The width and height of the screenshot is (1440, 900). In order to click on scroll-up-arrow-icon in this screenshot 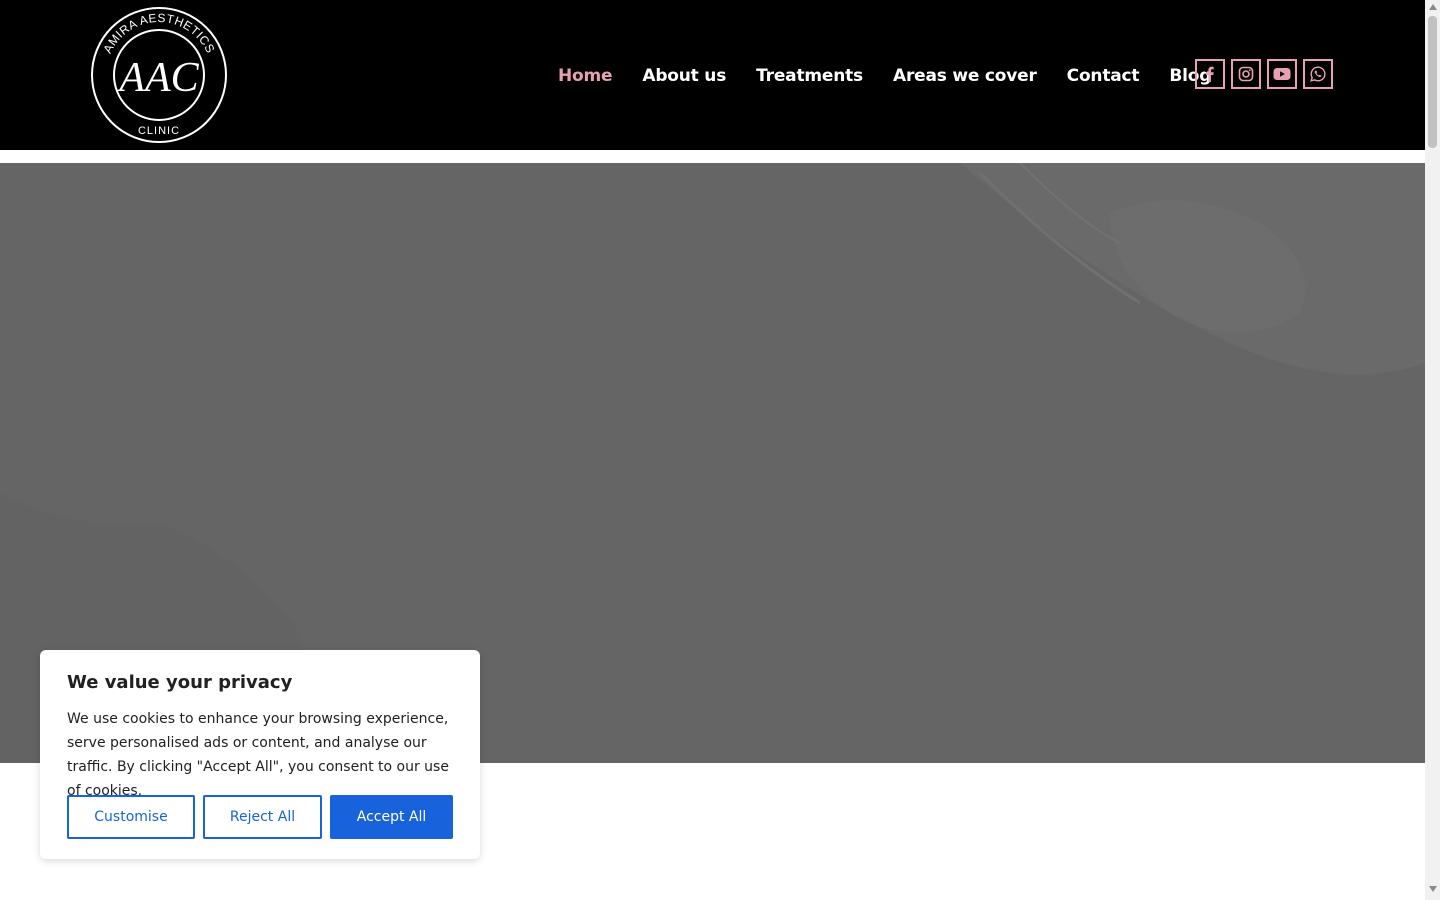, I will do `click(1432, 7)`.